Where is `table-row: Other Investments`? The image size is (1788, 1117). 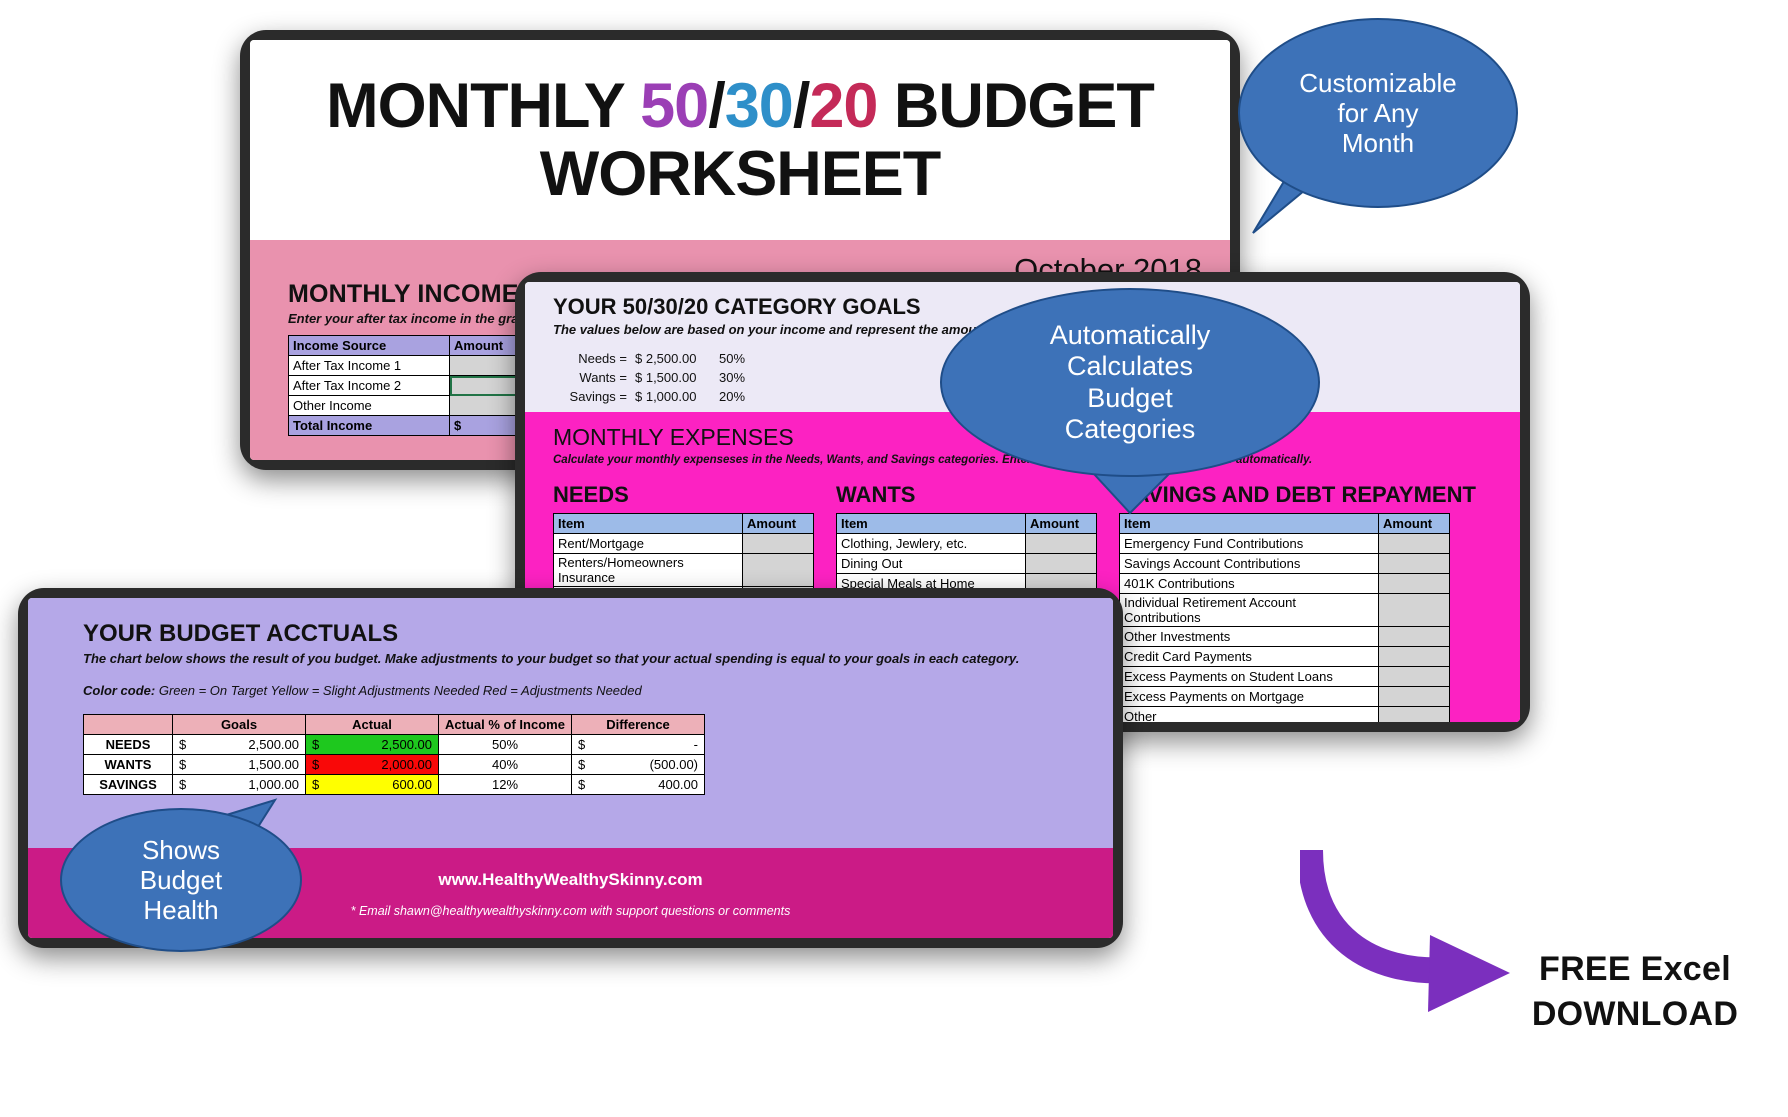
table-row: Other Investments is located at coordinates (1284, 636).